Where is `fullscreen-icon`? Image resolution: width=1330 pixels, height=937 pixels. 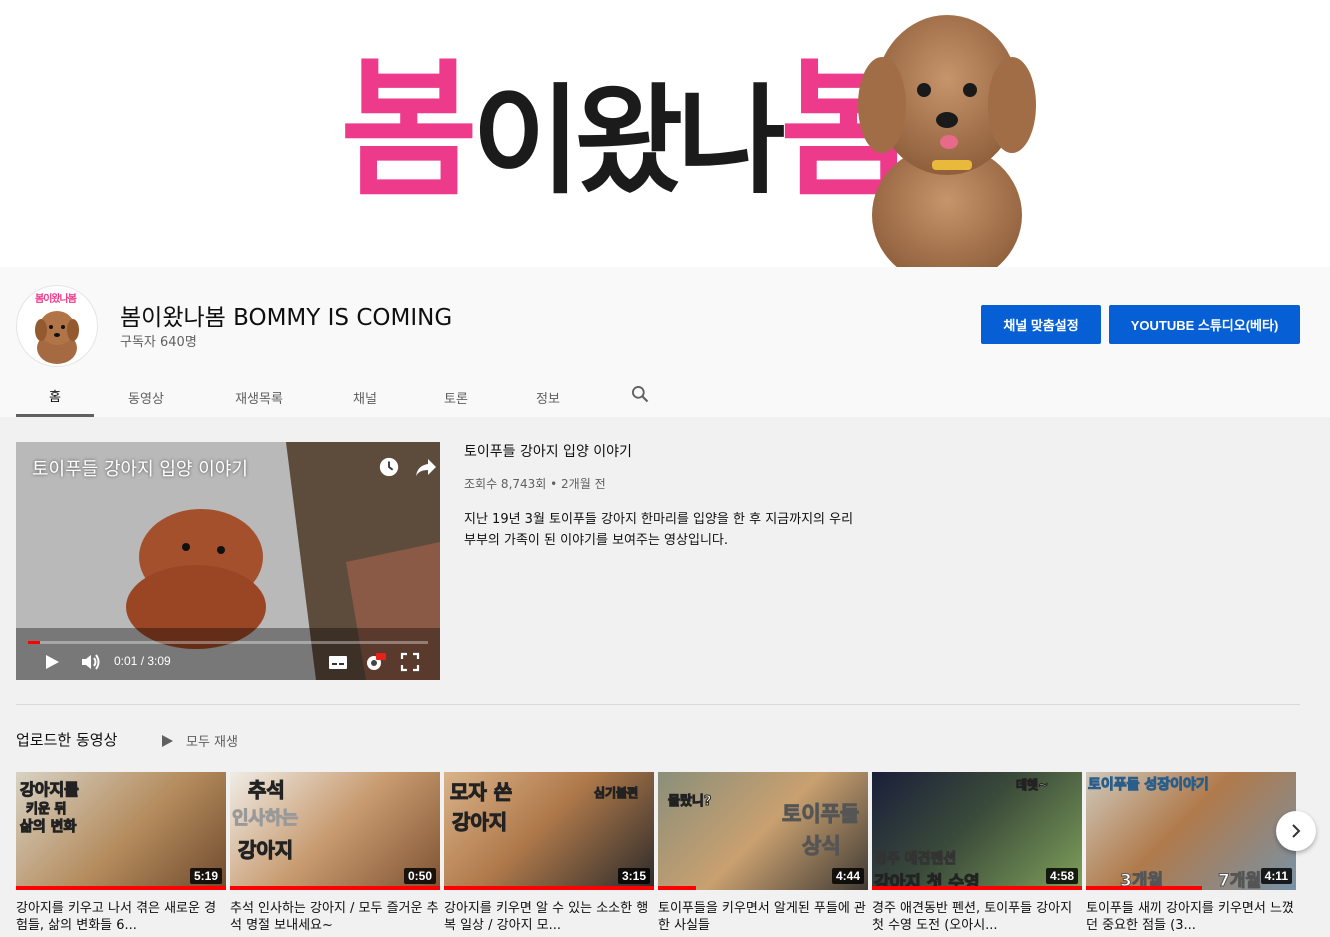
fullscreen-icon is located at coordinates (410, 662).